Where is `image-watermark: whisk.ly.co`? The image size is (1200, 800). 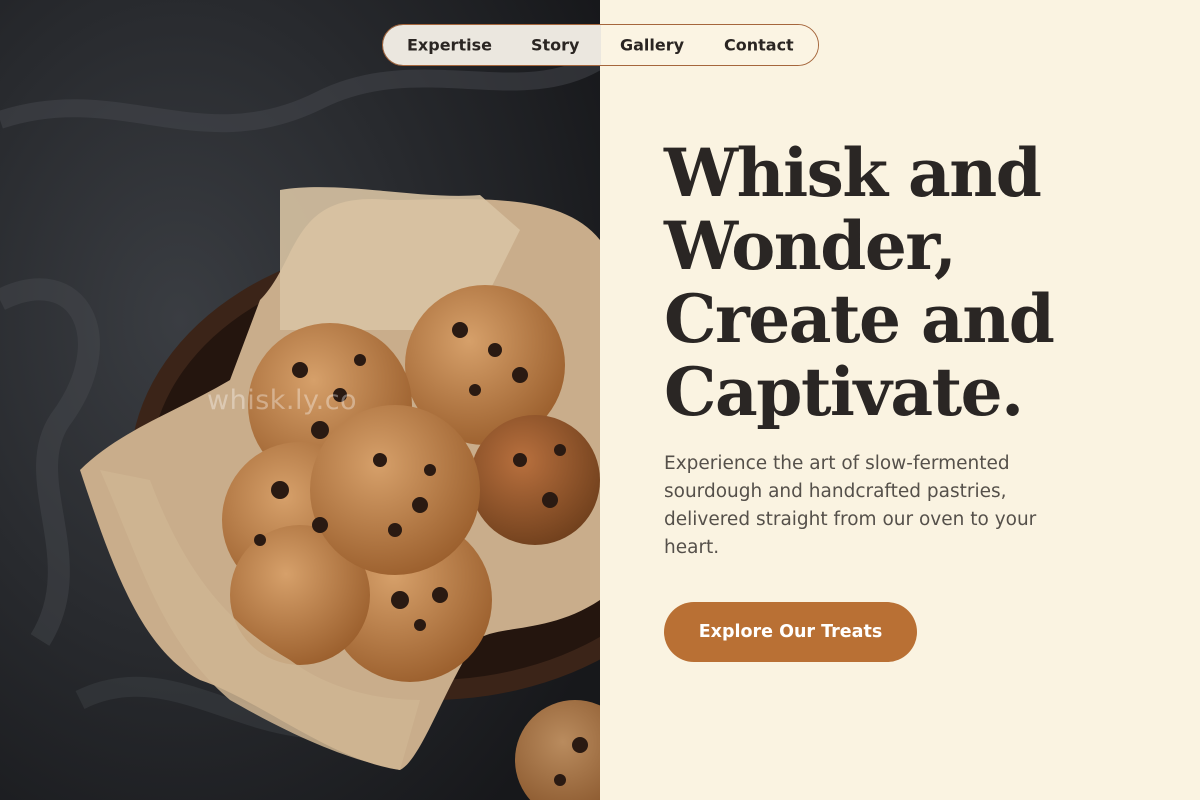 image-watermark: whisk.ly.co is located at coordinates (282, 400).